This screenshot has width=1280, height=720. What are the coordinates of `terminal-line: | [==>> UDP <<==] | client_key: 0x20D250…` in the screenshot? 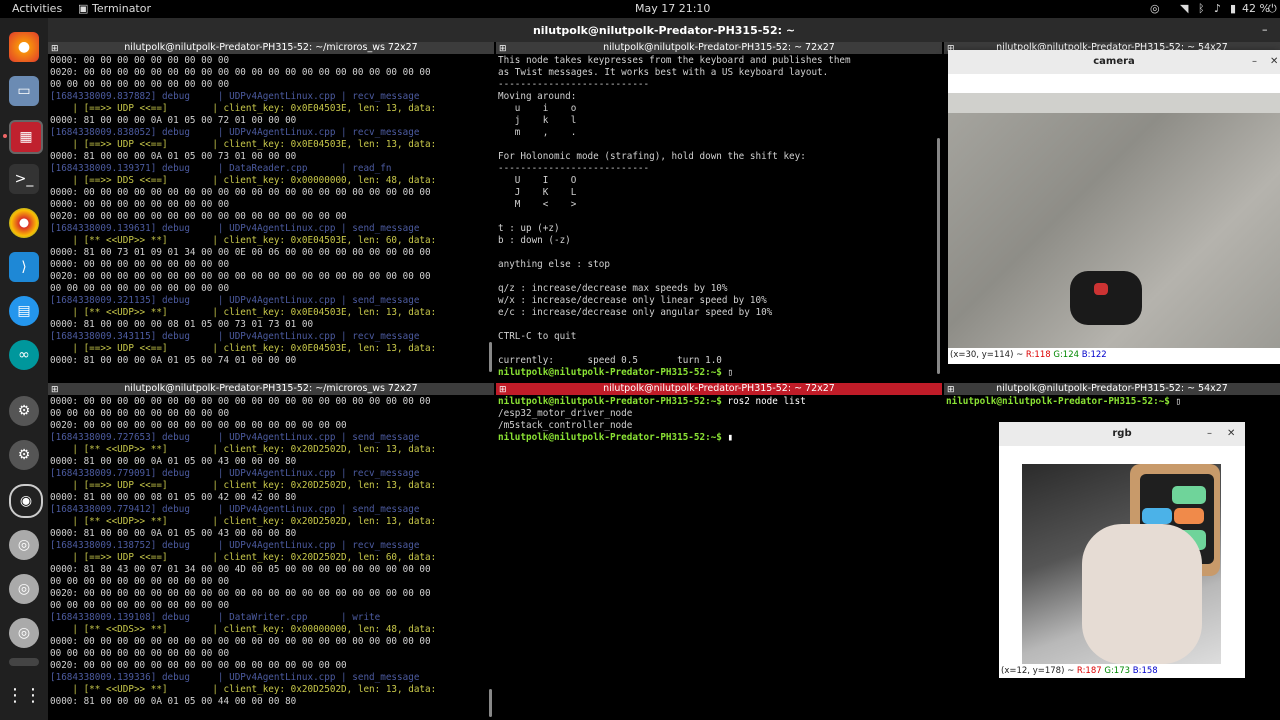 It's located at (243, 485).